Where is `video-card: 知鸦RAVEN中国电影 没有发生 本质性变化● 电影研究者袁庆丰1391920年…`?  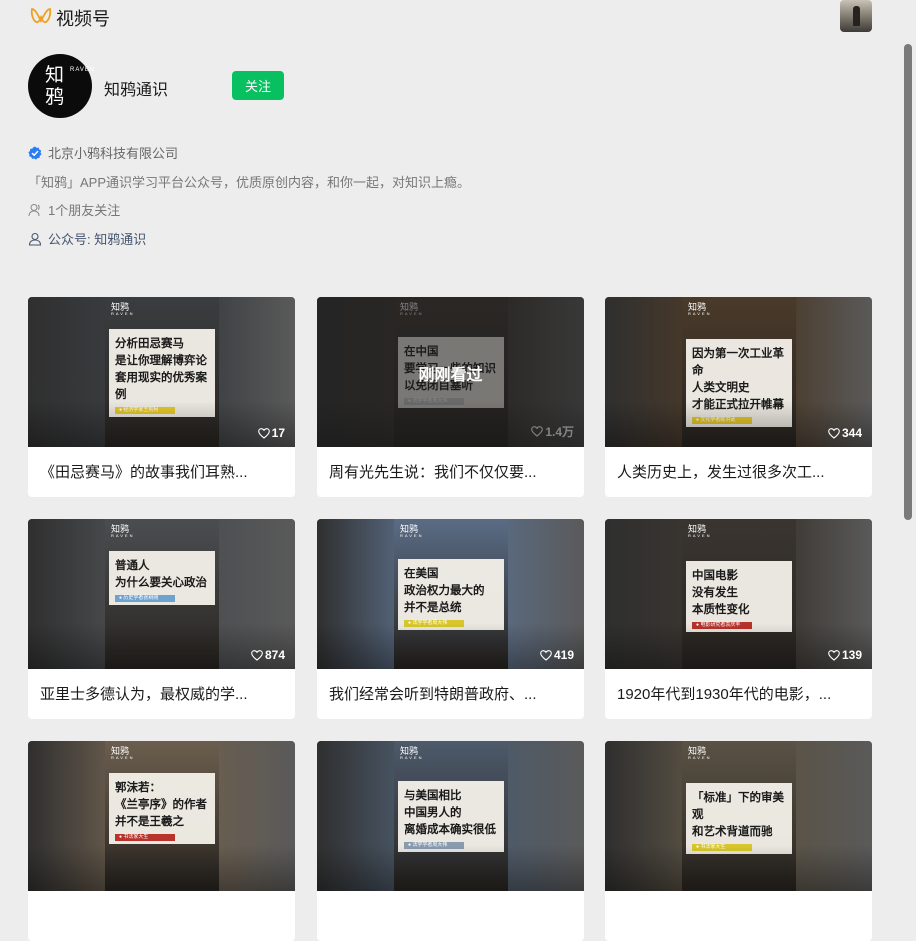 video-card: 知鸦RAVEN中国电影 没有发生 本质性变化● 电影研究者袁庆丰1391920年… is located at coordinates (738, 619).